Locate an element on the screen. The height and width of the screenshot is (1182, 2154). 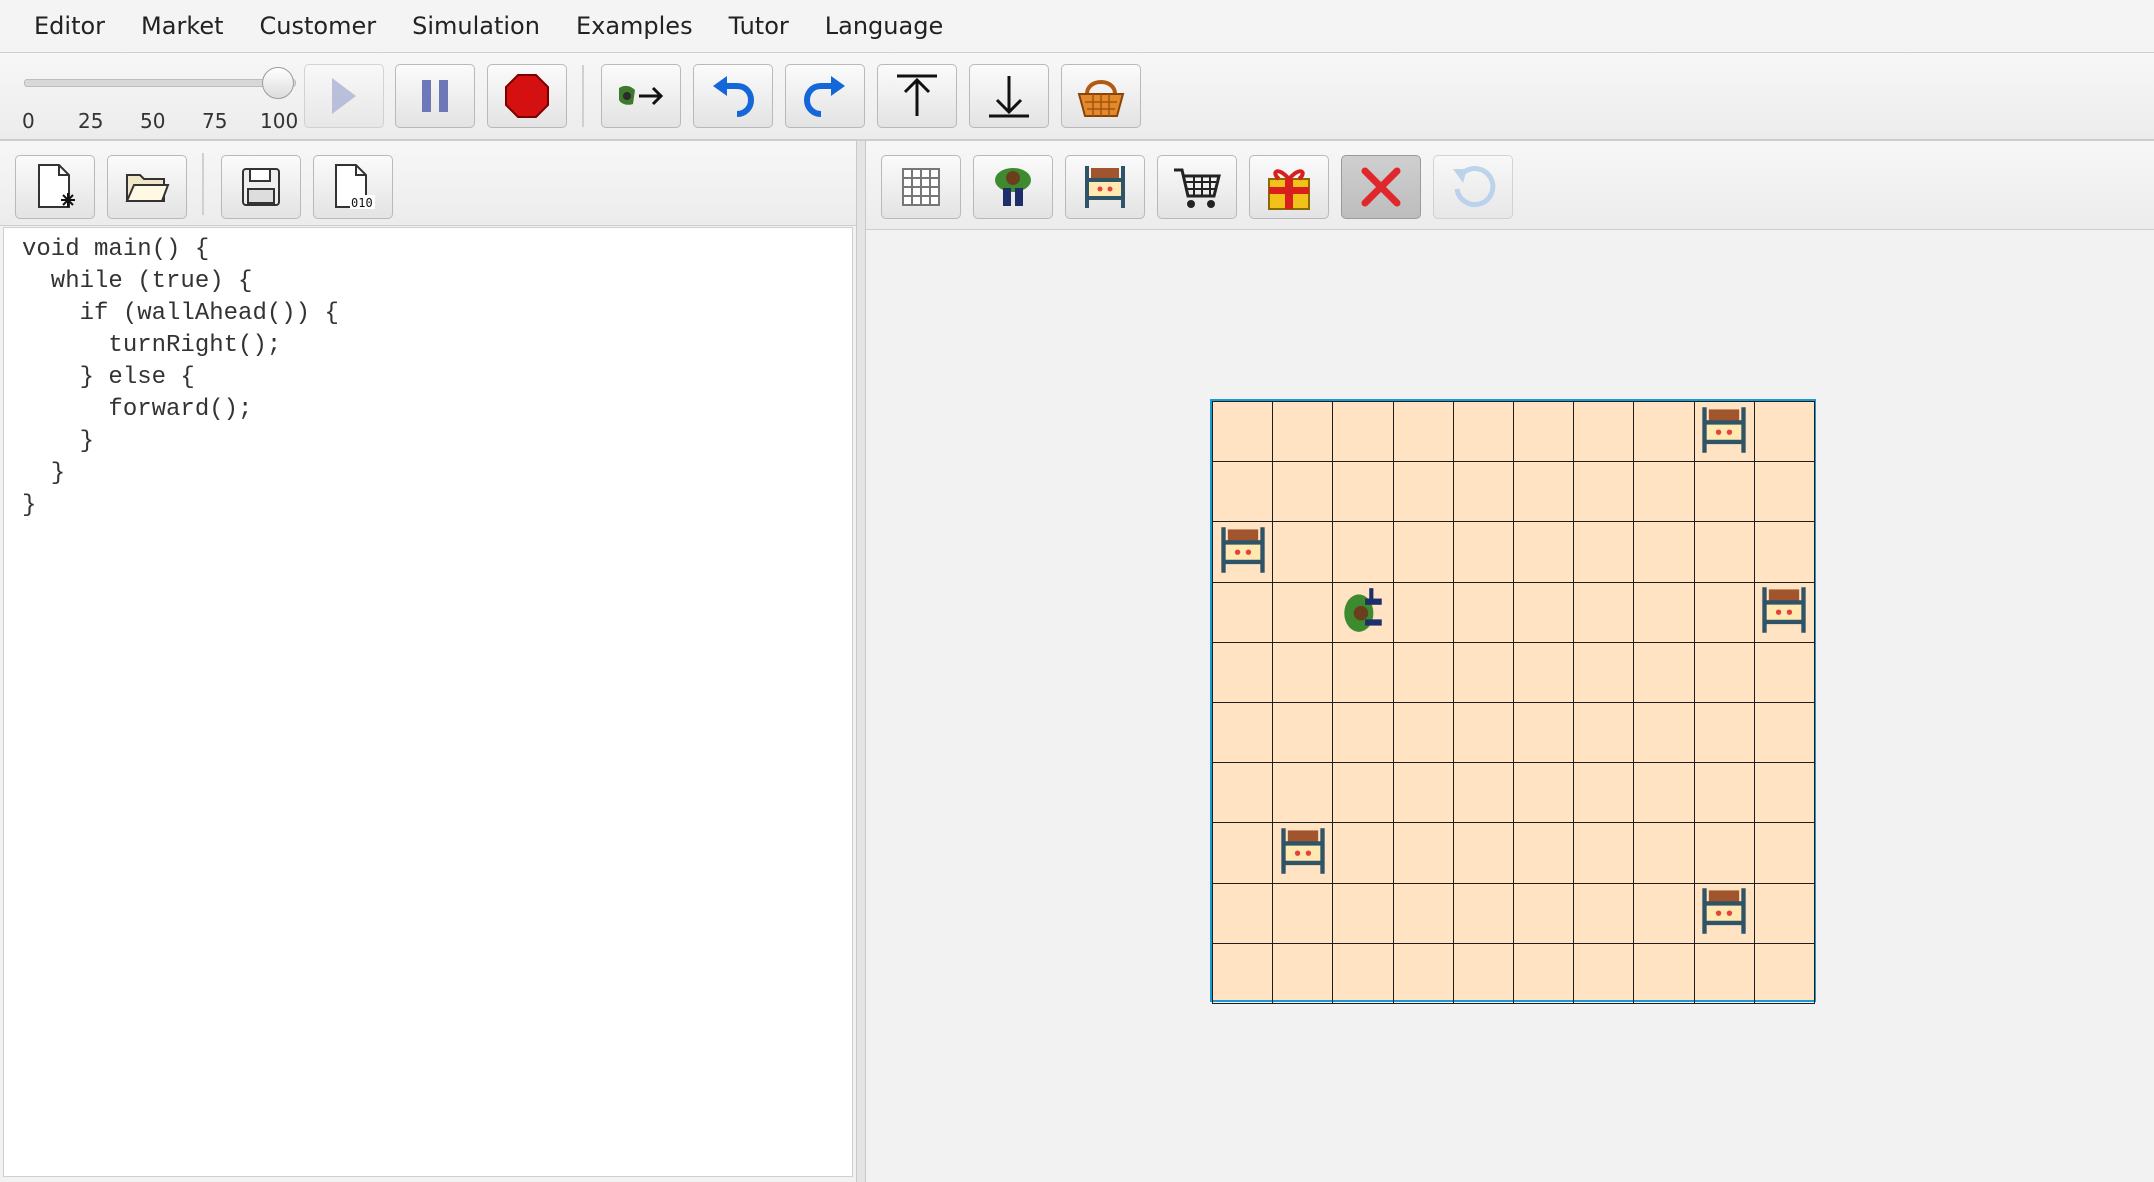
stop-button is located at coordinates (527, 96).